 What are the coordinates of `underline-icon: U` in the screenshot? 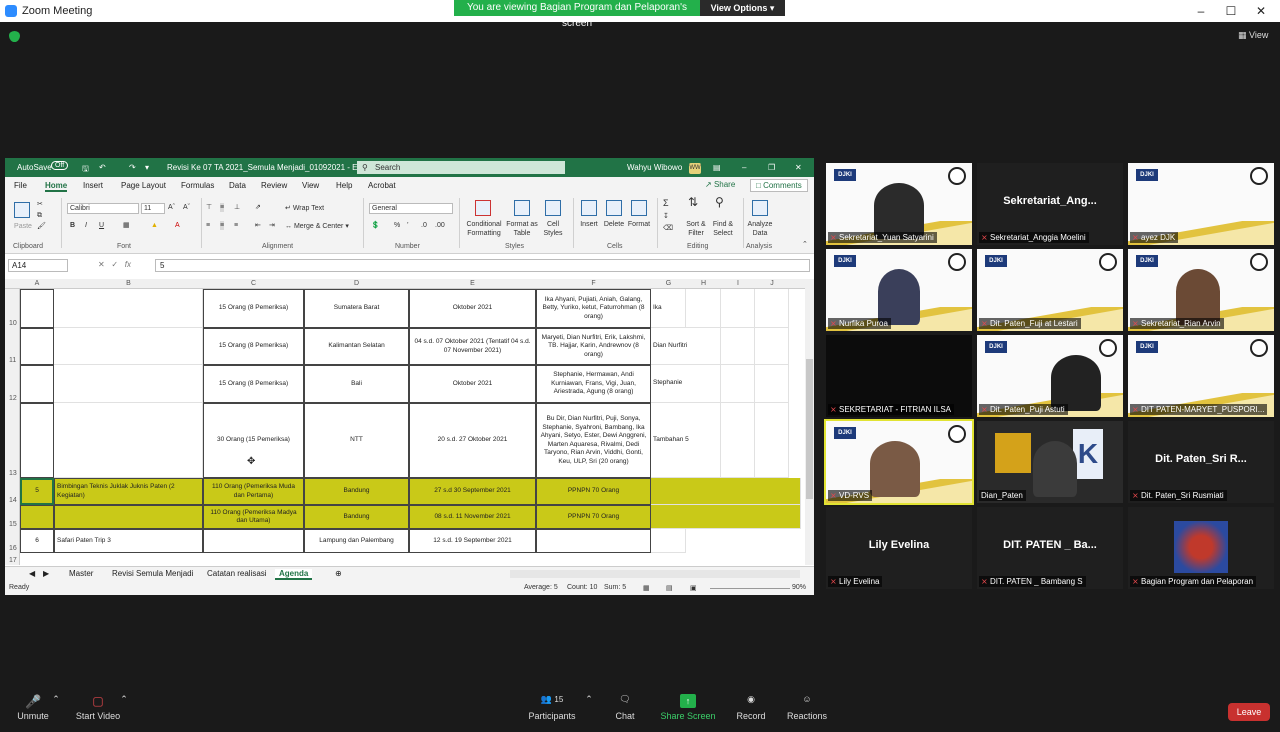 It's located at (101, 225).